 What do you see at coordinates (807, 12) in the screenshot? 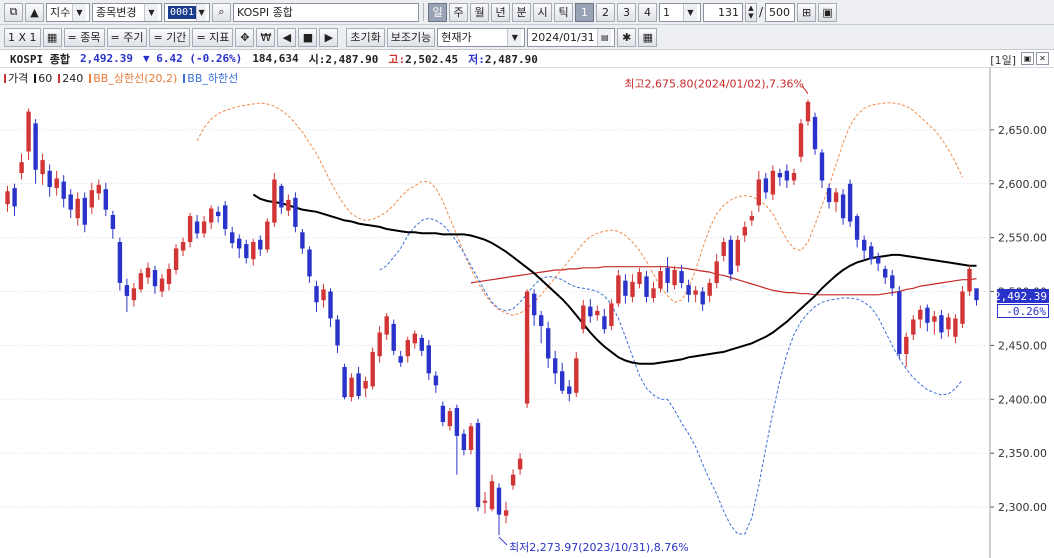
I see `new-window-button: ⊞` at bounding box center [807, 12].